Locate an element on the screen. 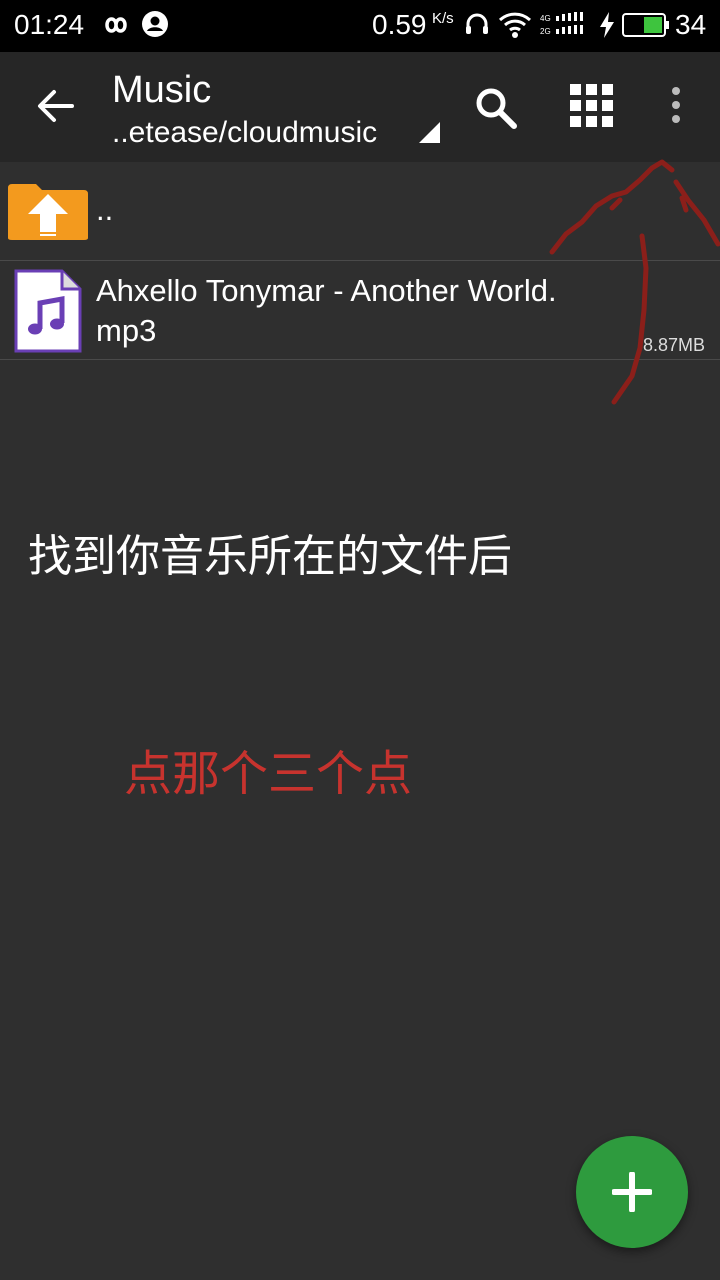 The height and width of the screenshot is (1280, 720). plus-icon is located at coordinates (632, 1192).